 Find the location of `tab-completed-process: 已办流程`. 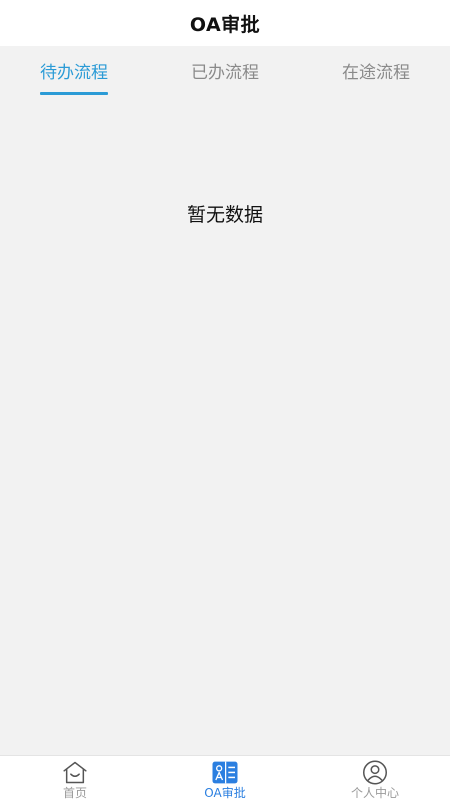

tab-completed-process: 已办流程 is located at coordinates (224, 72).